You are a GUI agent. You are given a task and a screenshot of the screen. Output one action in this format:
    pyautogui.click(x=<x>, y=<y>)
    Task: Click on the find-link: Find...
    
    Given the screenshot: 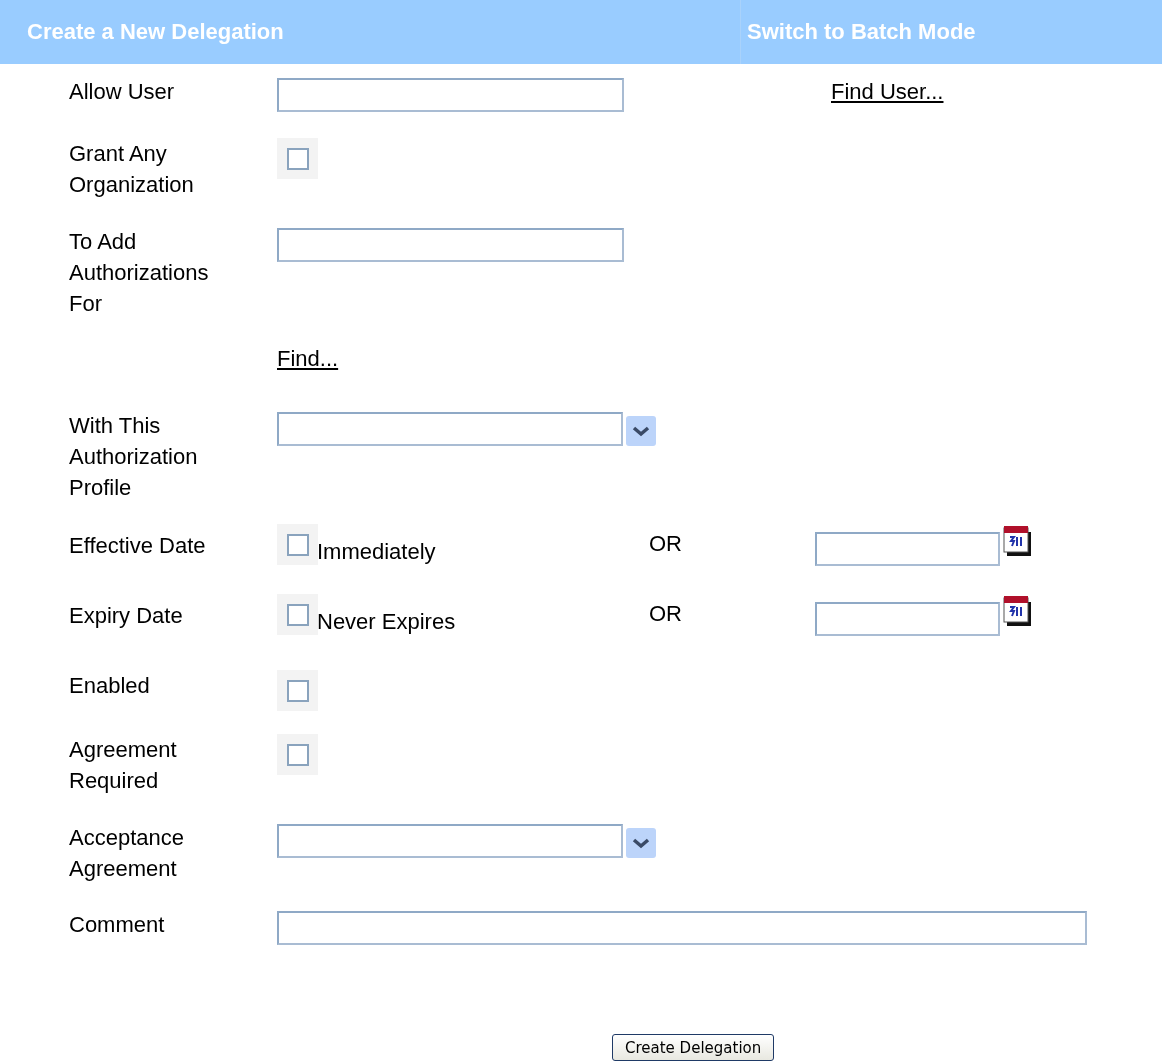 What is the action you would take?
    pyautogui.click(x=308, y=358)
    